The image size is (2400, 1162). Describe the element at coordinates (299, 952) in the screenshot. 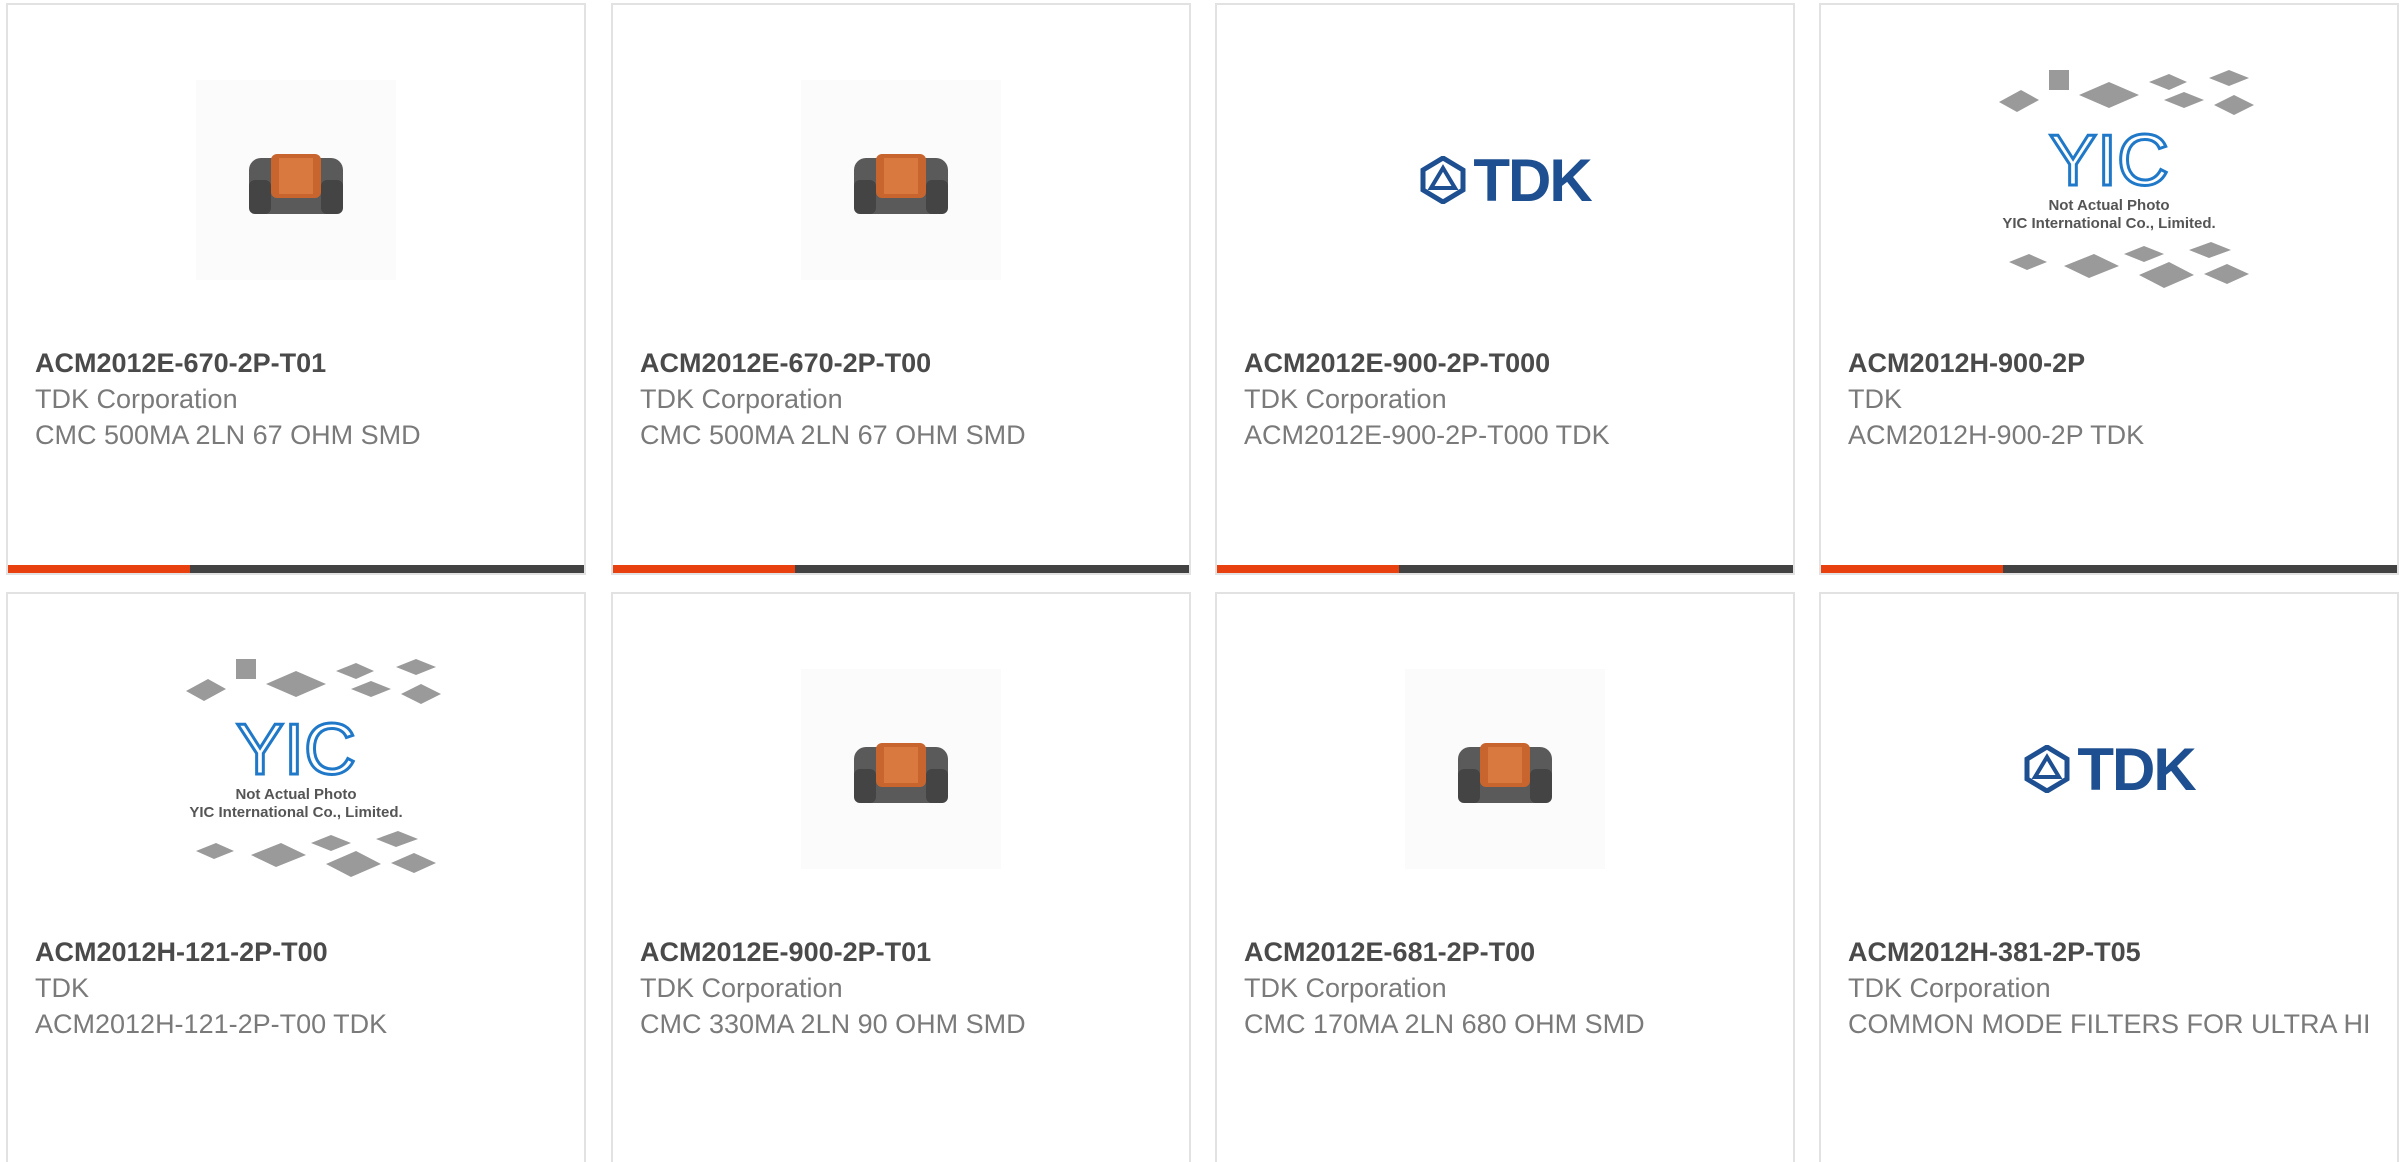

I see `part-number: ACM2012H-121-2P-T00` at that location.